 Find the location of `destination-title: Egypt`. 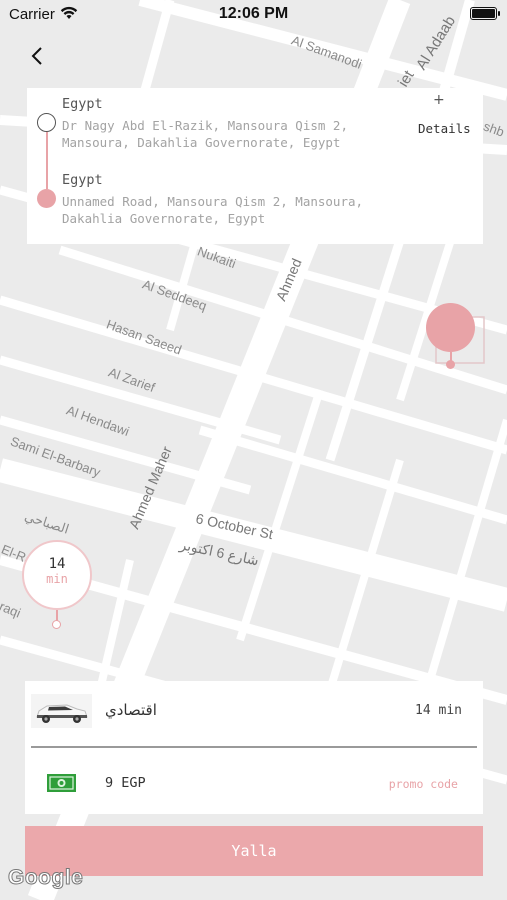

destination-title: Egypt is located at coordinates (82, 180).